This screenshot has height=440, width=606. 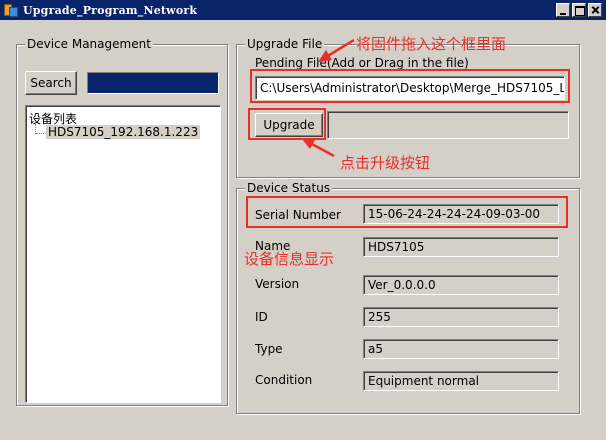 What do you see at coordinates (40, 133) in the screenshot?
I see `tree-connector` at bounding box center [40, 133].